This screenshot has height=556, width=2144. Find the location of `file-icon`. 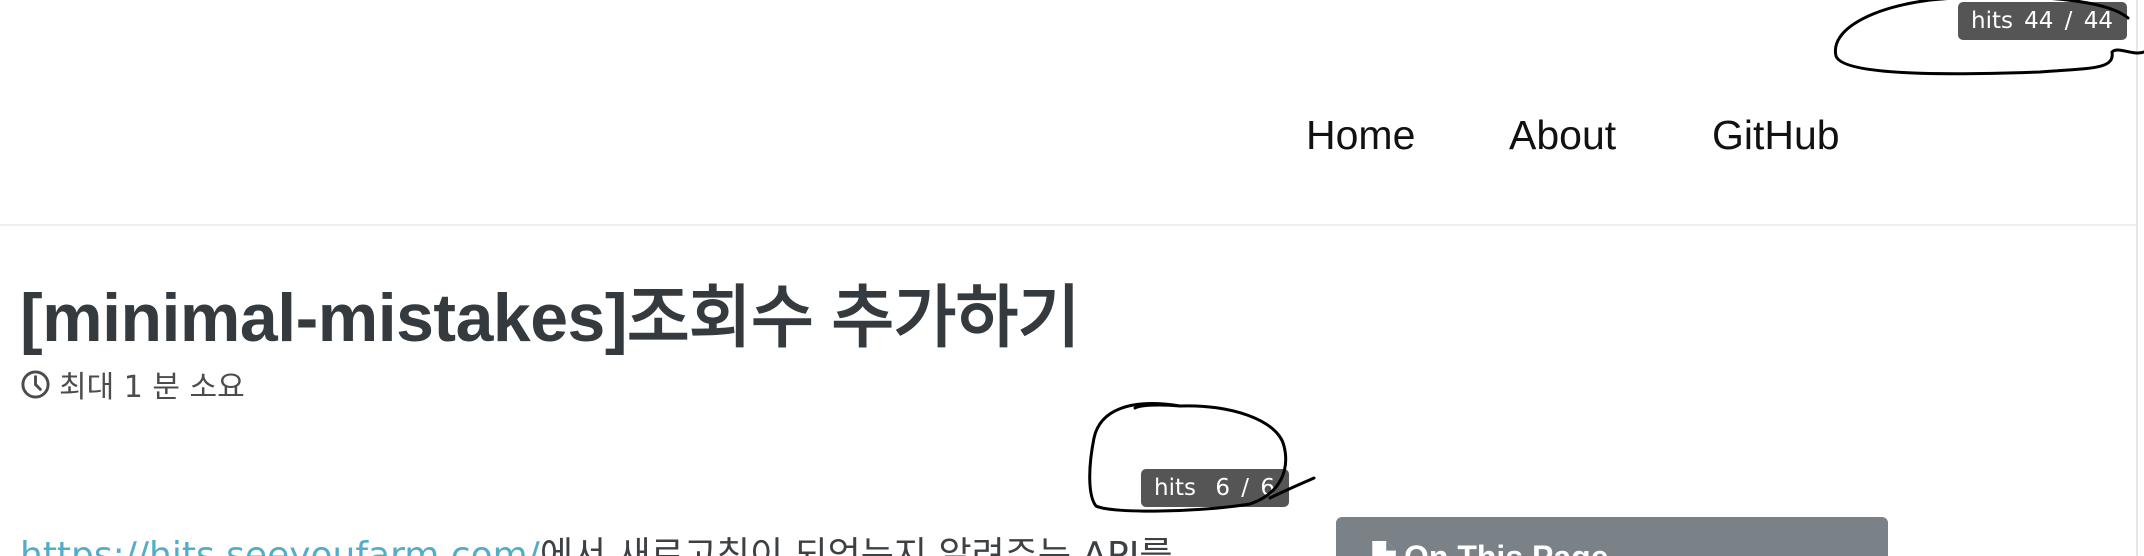

file-icon is located at coordinates (1384, 548).